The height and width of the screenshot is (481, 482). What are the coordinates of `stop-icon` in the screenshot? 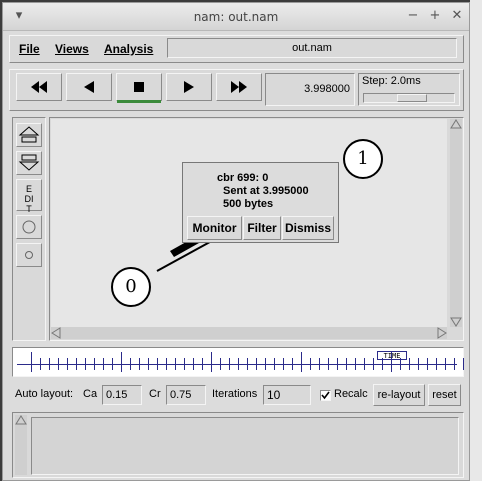 It's located at (139, 87).